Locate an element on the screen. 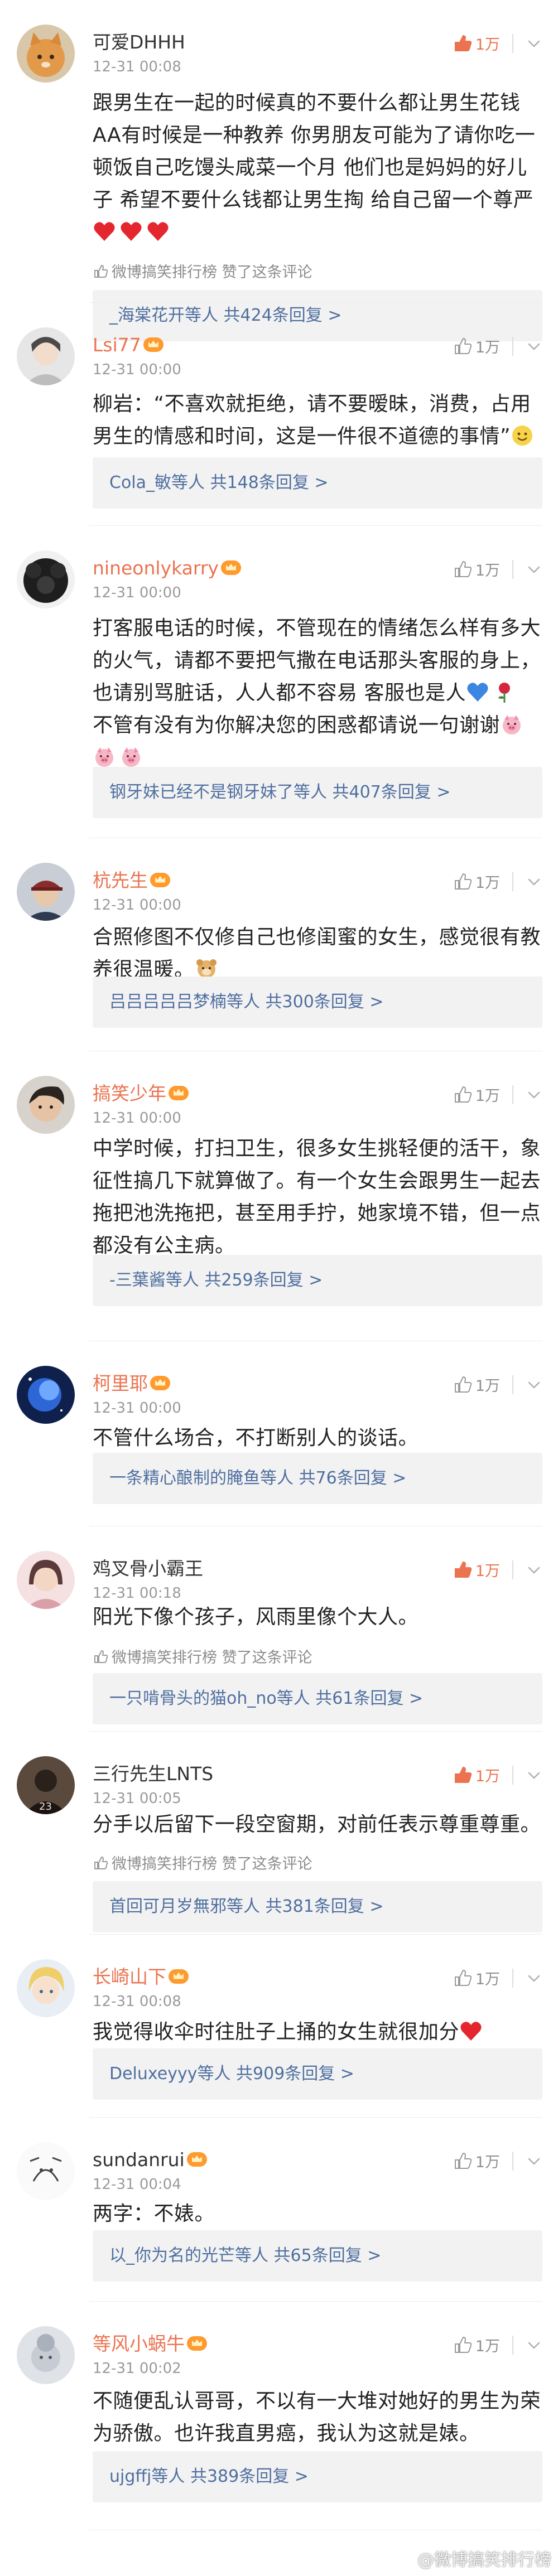  replies-preview: Deluxeyyy等人 共909条回复 > is located at coordinates (318, 2074).